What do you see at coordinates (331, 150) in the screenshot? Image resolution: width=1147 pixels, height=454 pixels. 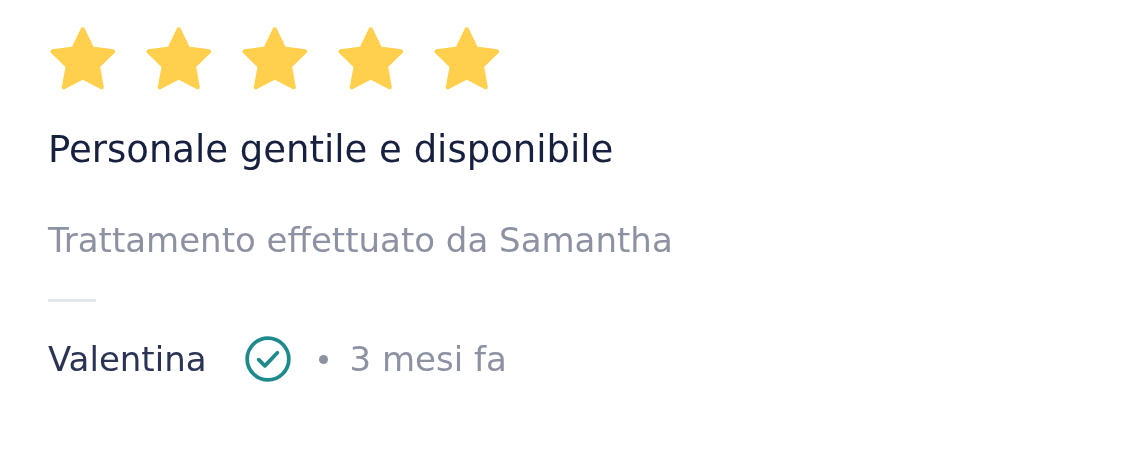 I see `review-title: Personale gentile e disponibile` at bounding box center [331, 150].